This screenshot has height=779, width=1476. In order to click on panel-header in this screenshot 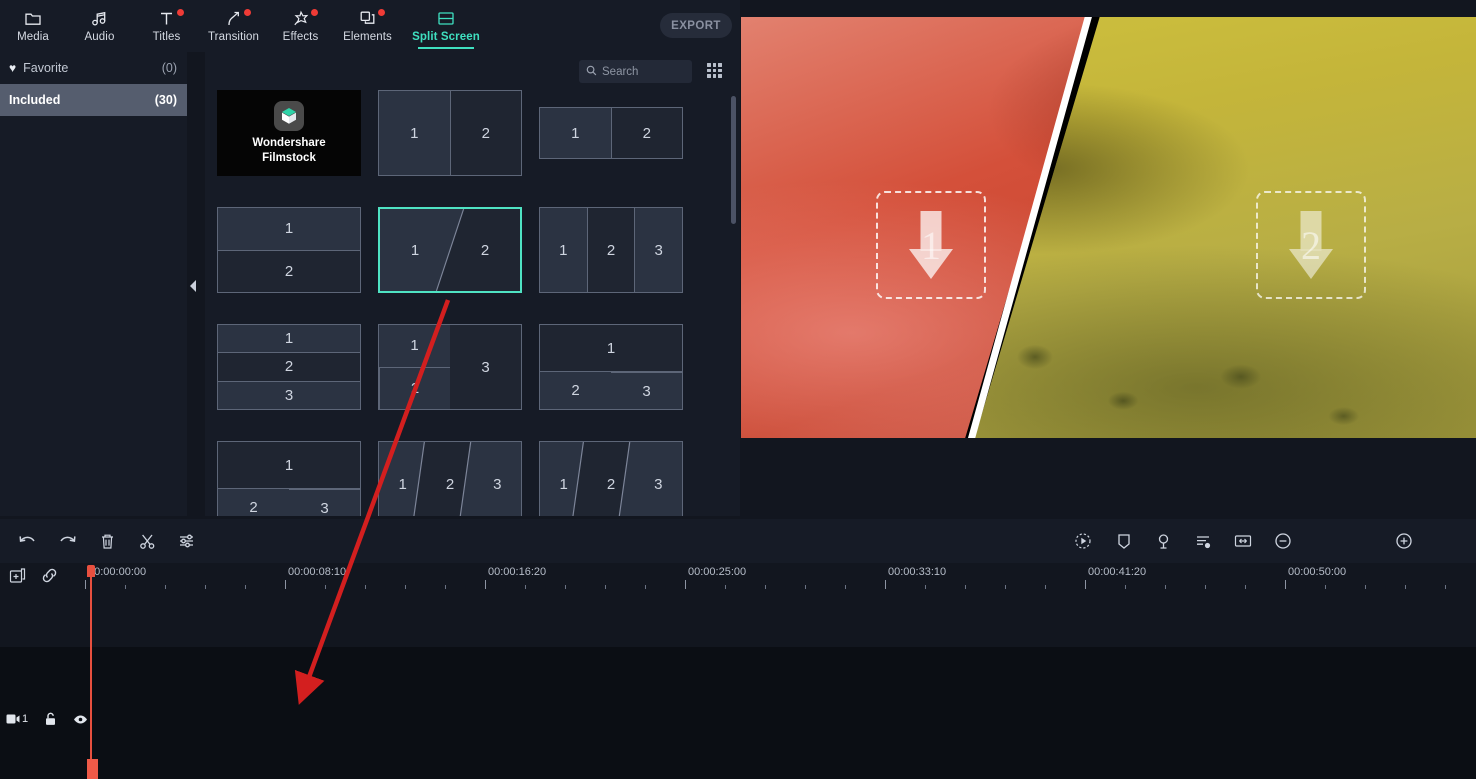, I will do `click(472, 71)`.